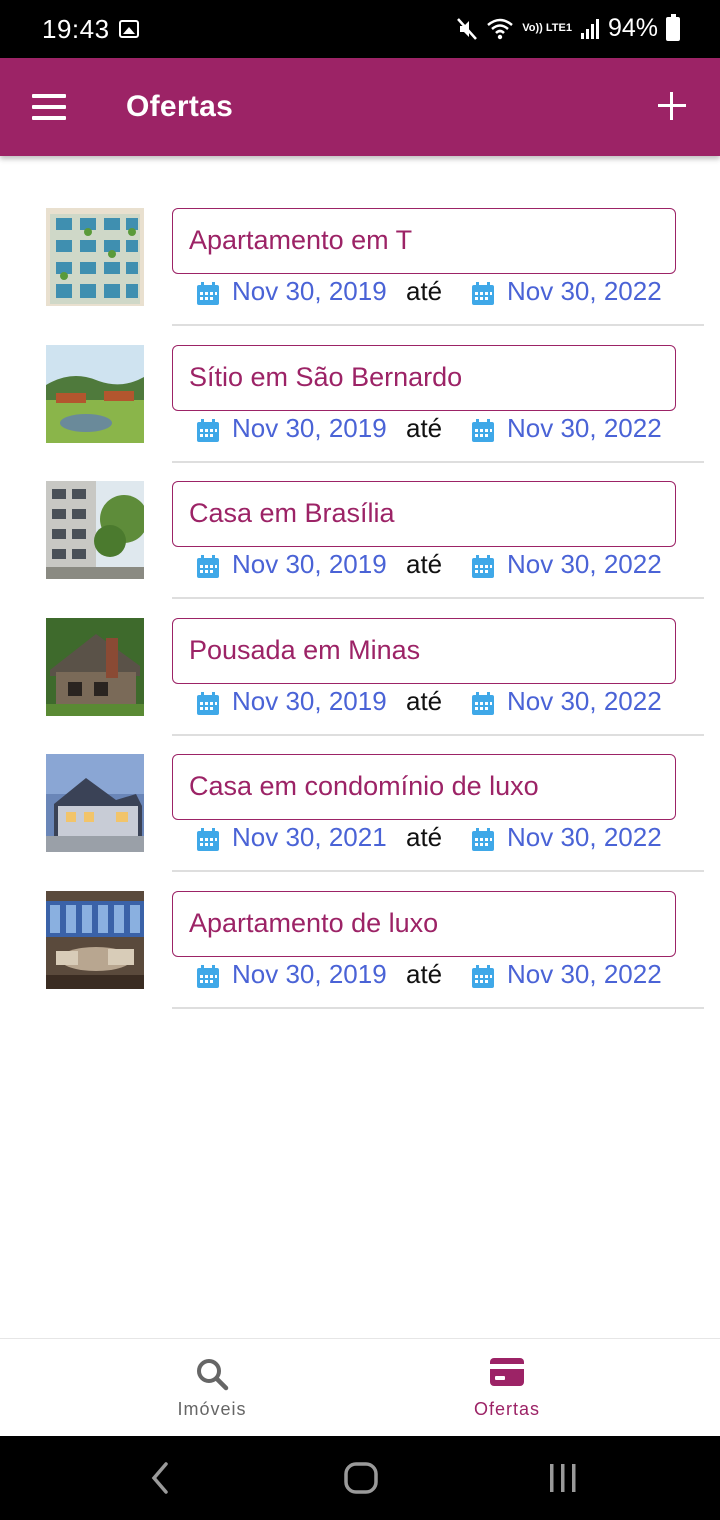 The height and width of the screenshot is (1520, 720). I want to click on gallery-notification-icon, so click(129, 29).